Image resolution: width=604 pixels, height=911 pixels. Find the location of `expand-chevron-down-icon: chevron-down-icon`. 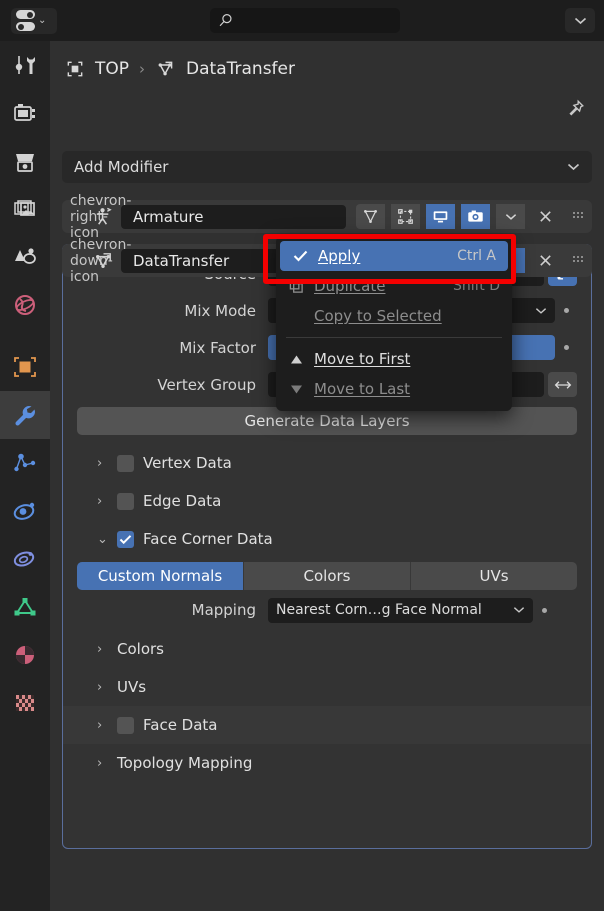

expand-chevron-down-icon: chevron-down-icon is located at coordinates (100, 261).